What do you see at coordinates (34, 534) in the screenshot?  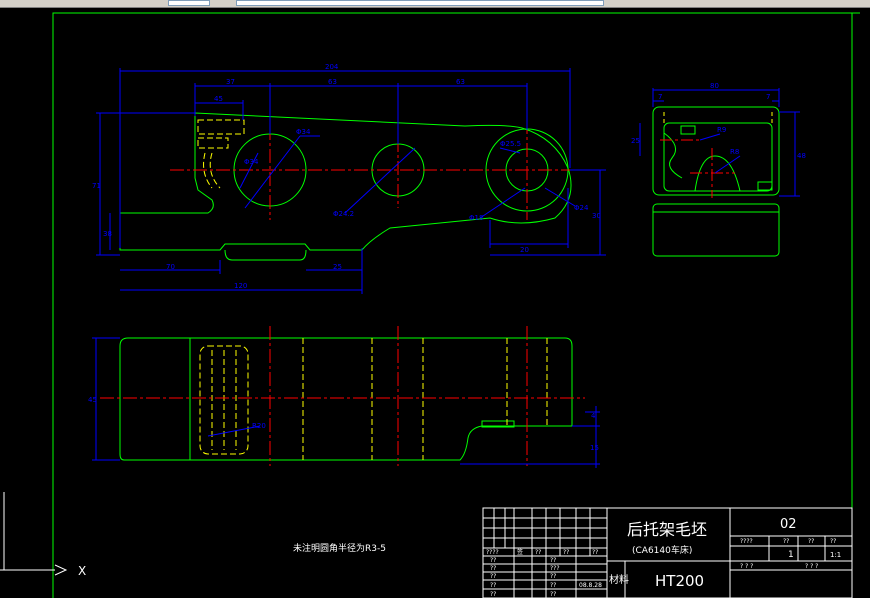 I see `ucs-icon` at bounding box center [34, 534].